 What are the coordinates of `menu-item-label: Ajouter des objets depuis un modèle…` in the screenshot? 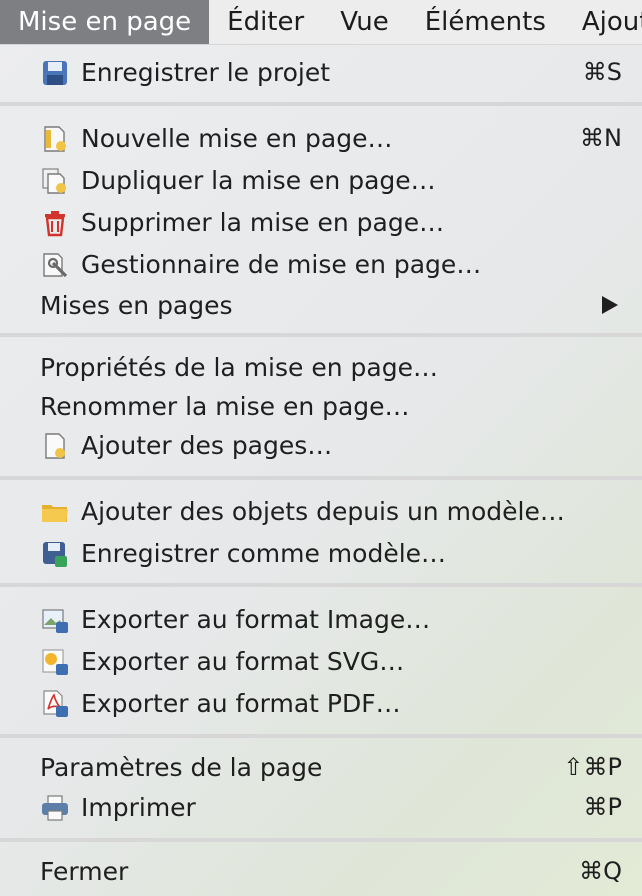 It's located at (323, 511).